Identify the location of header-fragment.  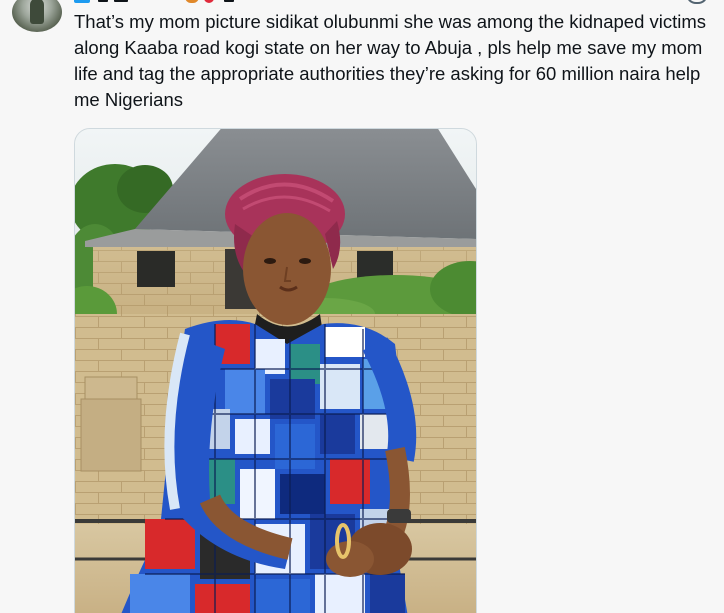
(229, 1).